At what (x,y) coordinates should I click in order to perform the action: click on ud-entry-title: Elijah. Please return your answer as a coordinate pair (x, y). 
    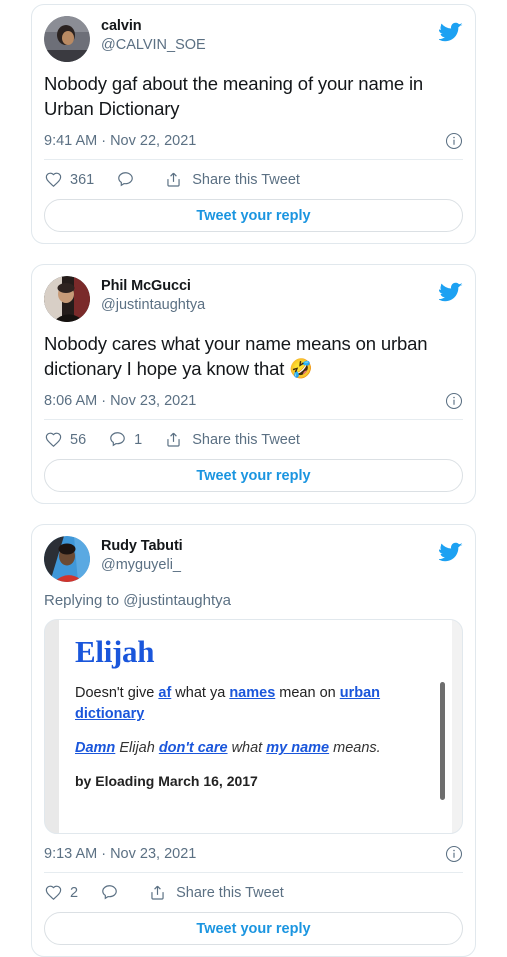
    Looking at the image, I should click on (115, 652).